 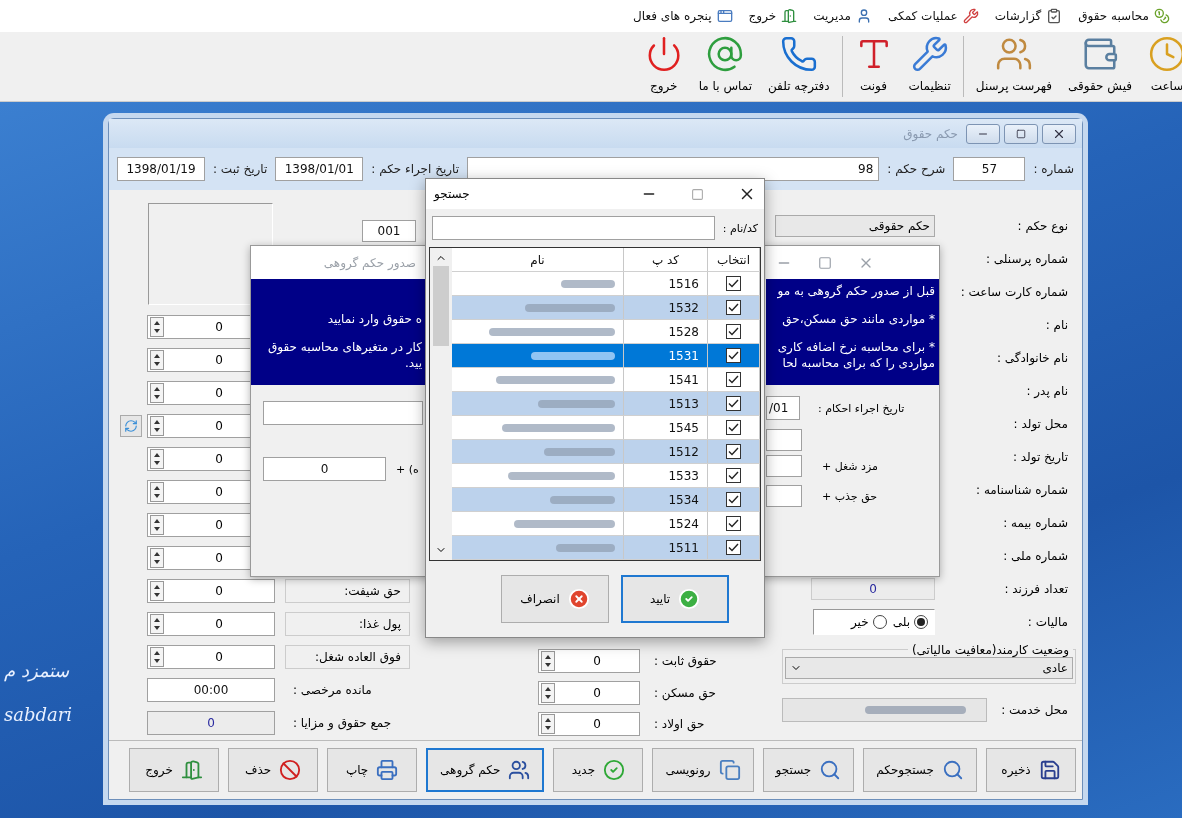 What do you see at coordinates (606, 308) in the screenshot?
I see `table-row: 1532` at bounding box center [606, 308].